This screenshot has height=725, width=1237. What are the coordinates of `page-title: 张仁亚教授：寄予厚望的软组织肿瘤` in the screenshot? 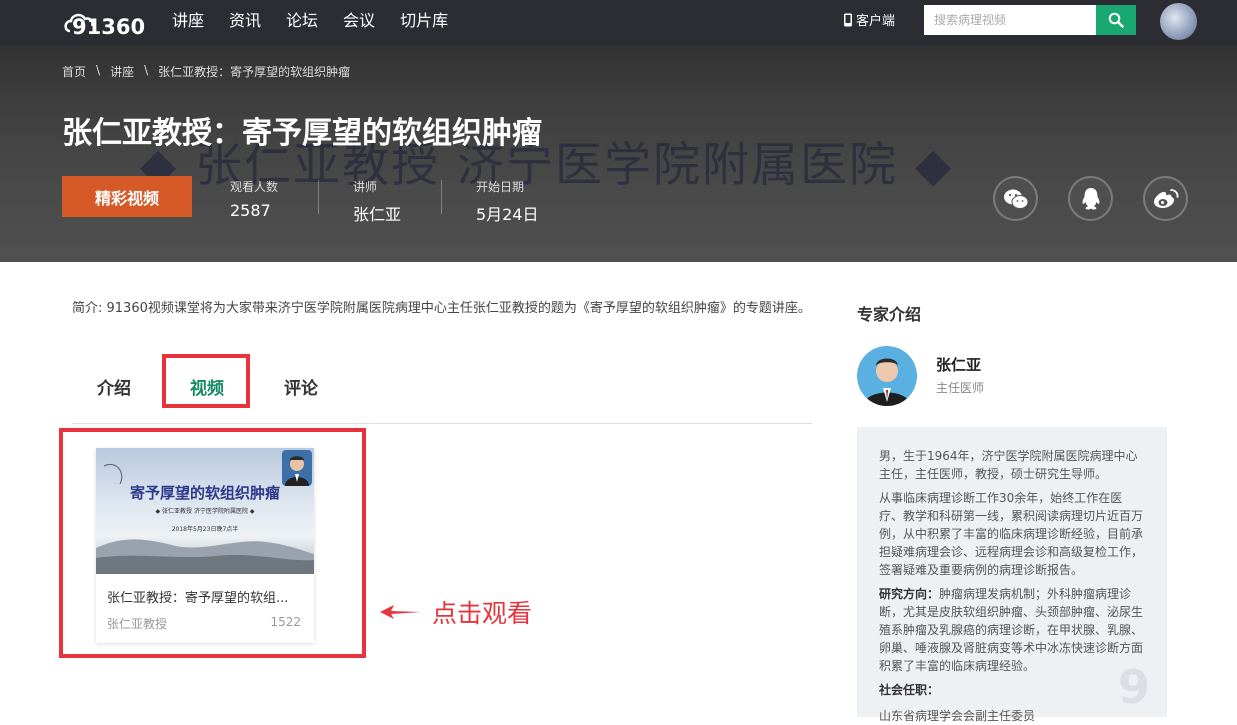 It's located at (302, 133).